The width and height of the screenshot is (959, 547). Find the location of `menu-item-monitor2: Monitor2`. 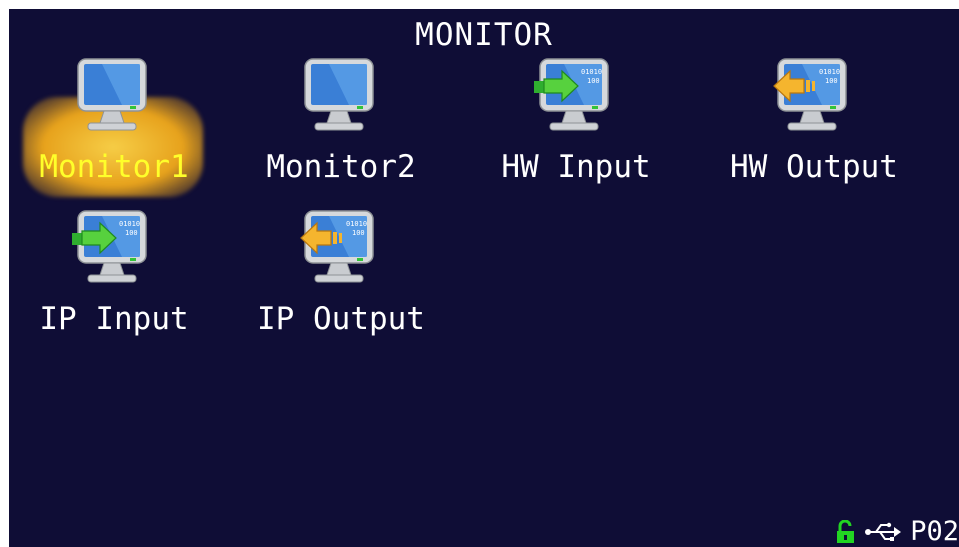

menu-item-monitor2: Monitor2 is located at coordinates (336, 130).